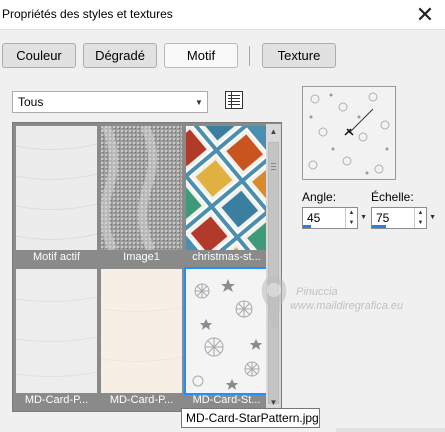 This screenshot has height=432, width=445. What do you see at coordinates (403, 218) in the screenshot?
I see `scale-spinner: 75 ▲ ▼ ▼` at bounding box center [403, 218].